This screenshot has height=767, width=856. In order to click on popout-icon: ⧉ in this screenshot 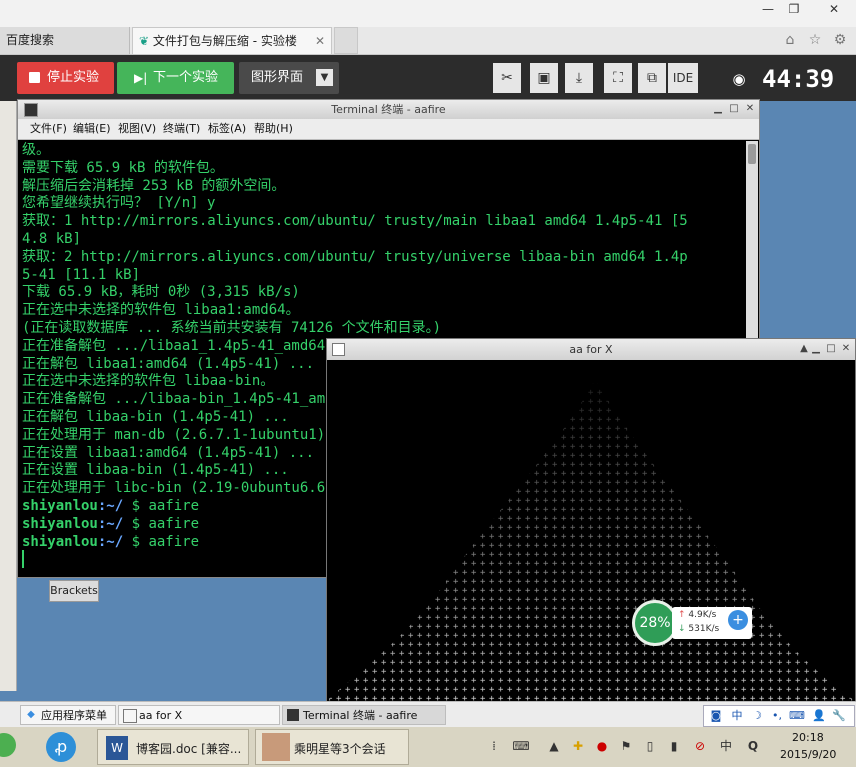, I will do `click(652, 78)`.